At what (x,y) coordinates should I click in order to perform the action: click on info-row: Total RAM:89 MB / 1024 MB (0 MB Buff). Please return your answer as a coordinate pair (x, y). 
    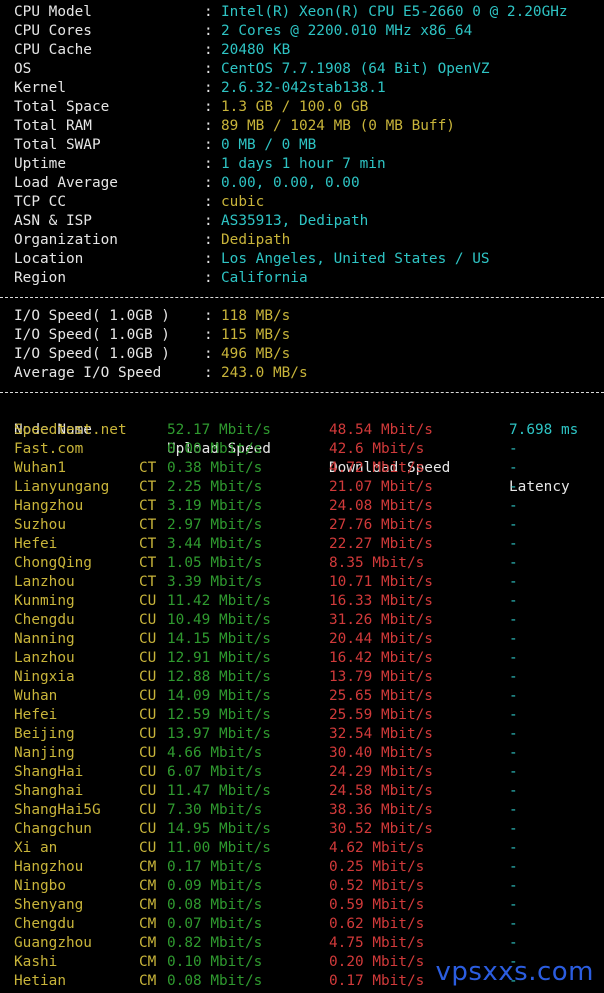
    Looking at the image, I should click on (302, 126).